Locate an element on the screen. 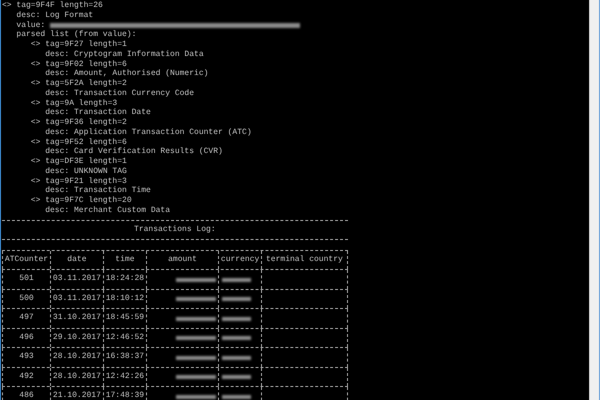  table-cell: 16:38:37 is located at coordinates (124, 357).